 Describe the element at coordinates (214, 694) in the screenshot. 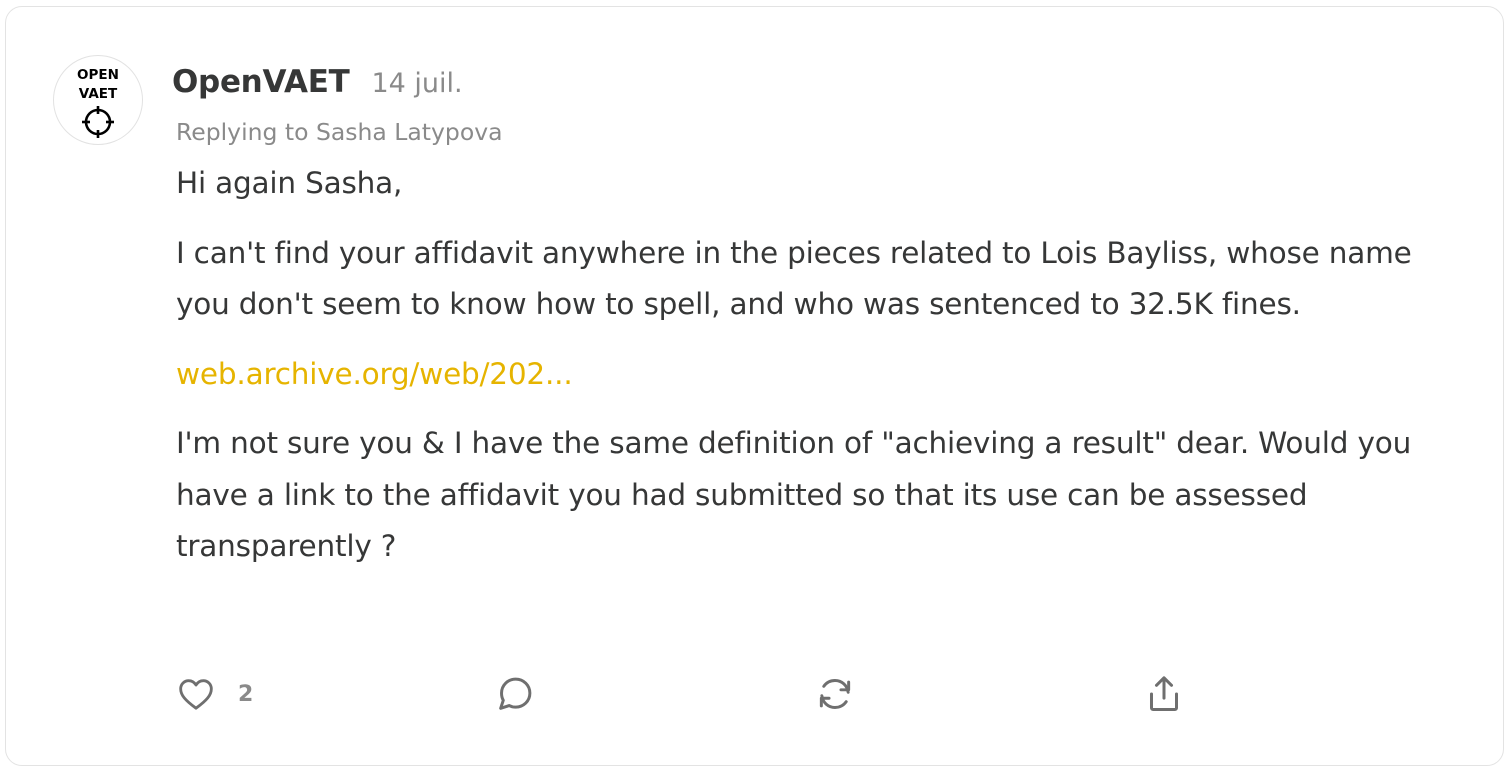

I see `like-button: 2` at that location.